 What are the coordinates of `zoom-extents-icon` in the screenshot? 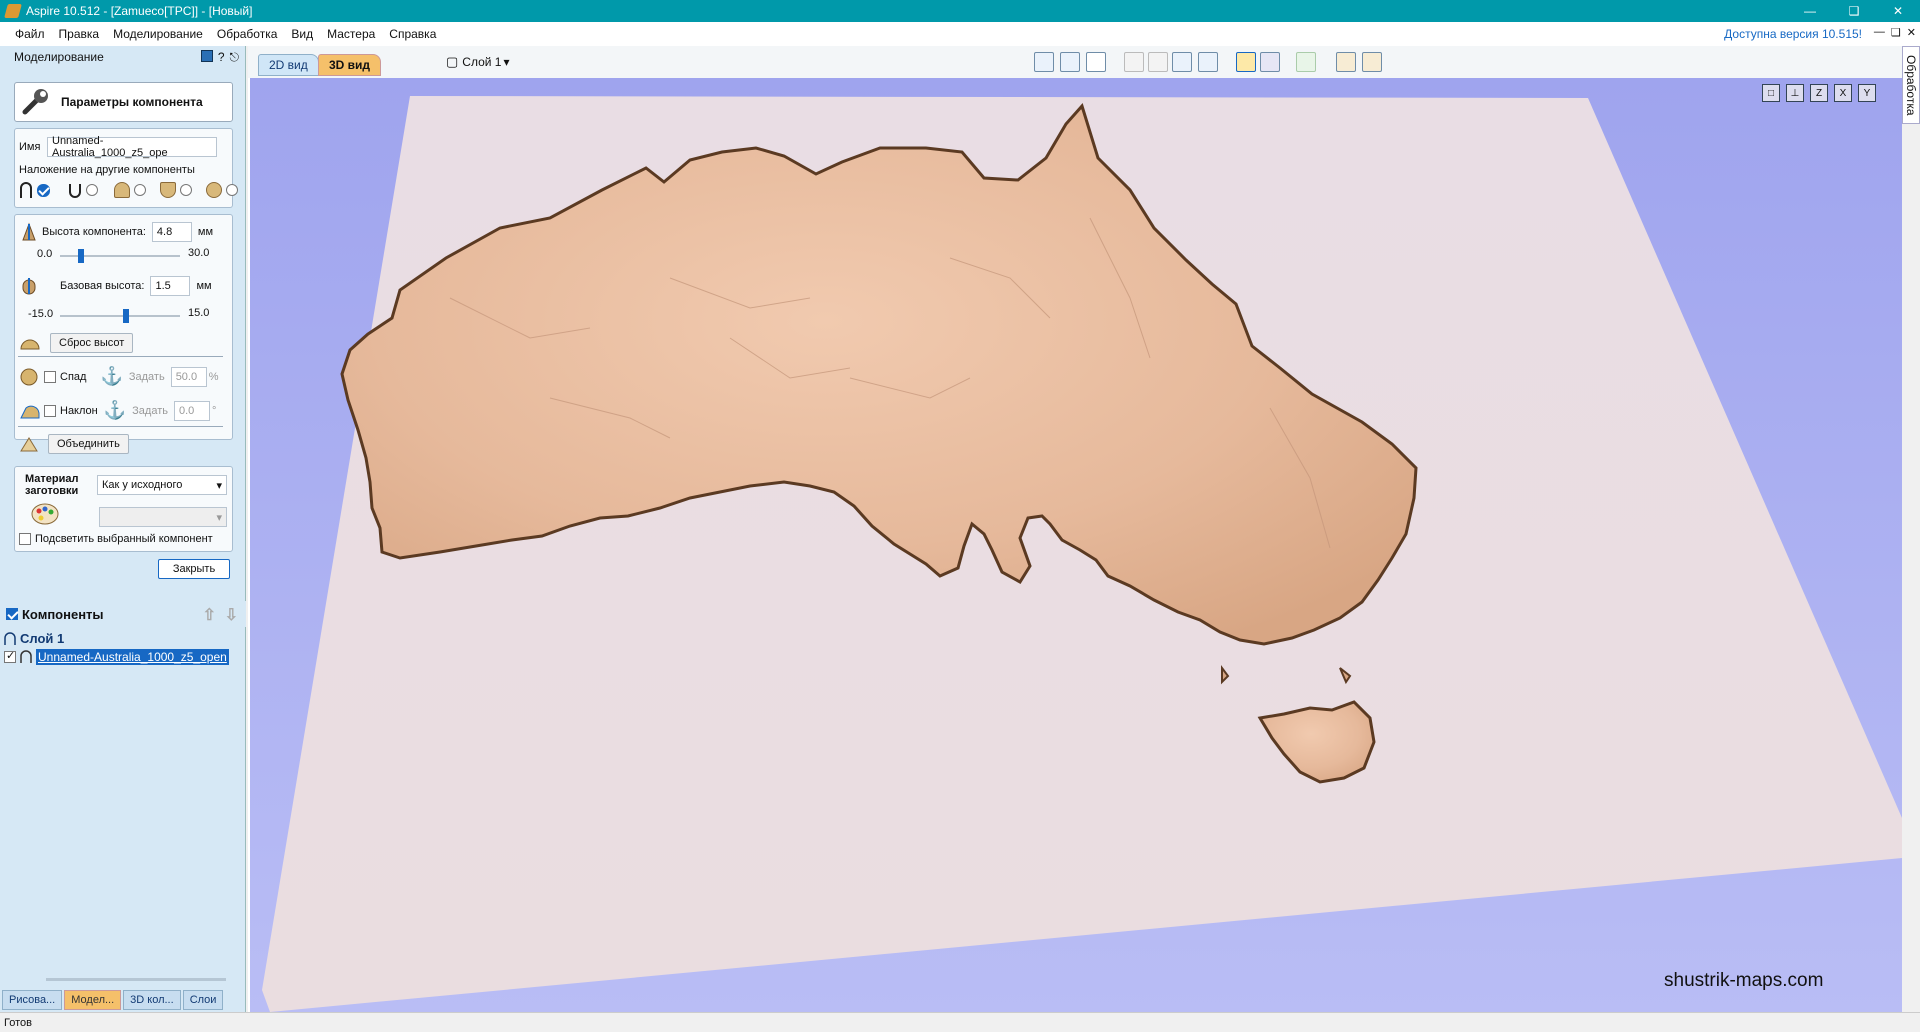 It's located at (1208, 62).